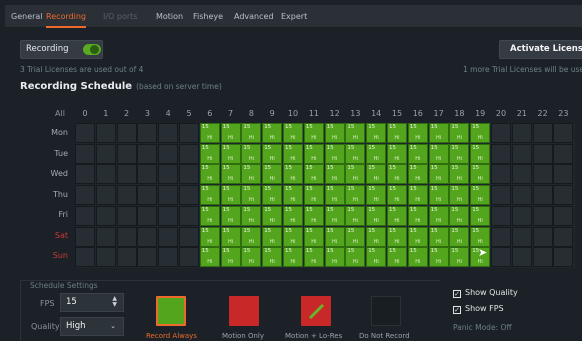 The height and width of the screenshot is (341, 582). What do you see at coordinates (44, 194) in the screenshot?
I see `day-label: Thu` at bounding box center [44, 194].